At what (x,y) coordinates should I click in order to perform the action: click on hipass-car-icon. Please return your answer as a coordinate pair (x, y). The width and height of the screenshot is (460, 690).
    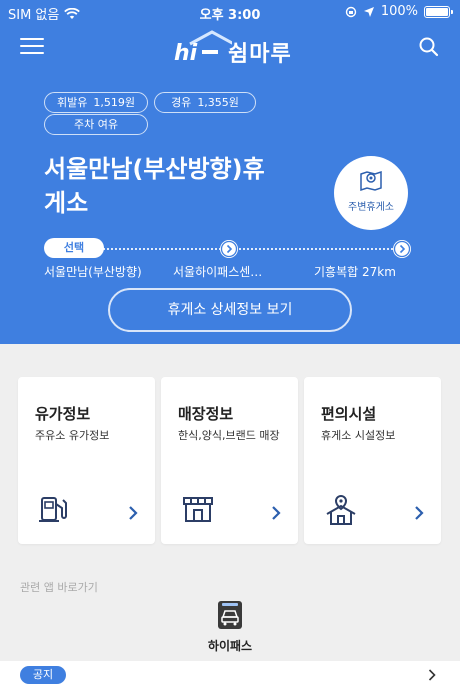
    Looking at the image, I should click on (230, 615).